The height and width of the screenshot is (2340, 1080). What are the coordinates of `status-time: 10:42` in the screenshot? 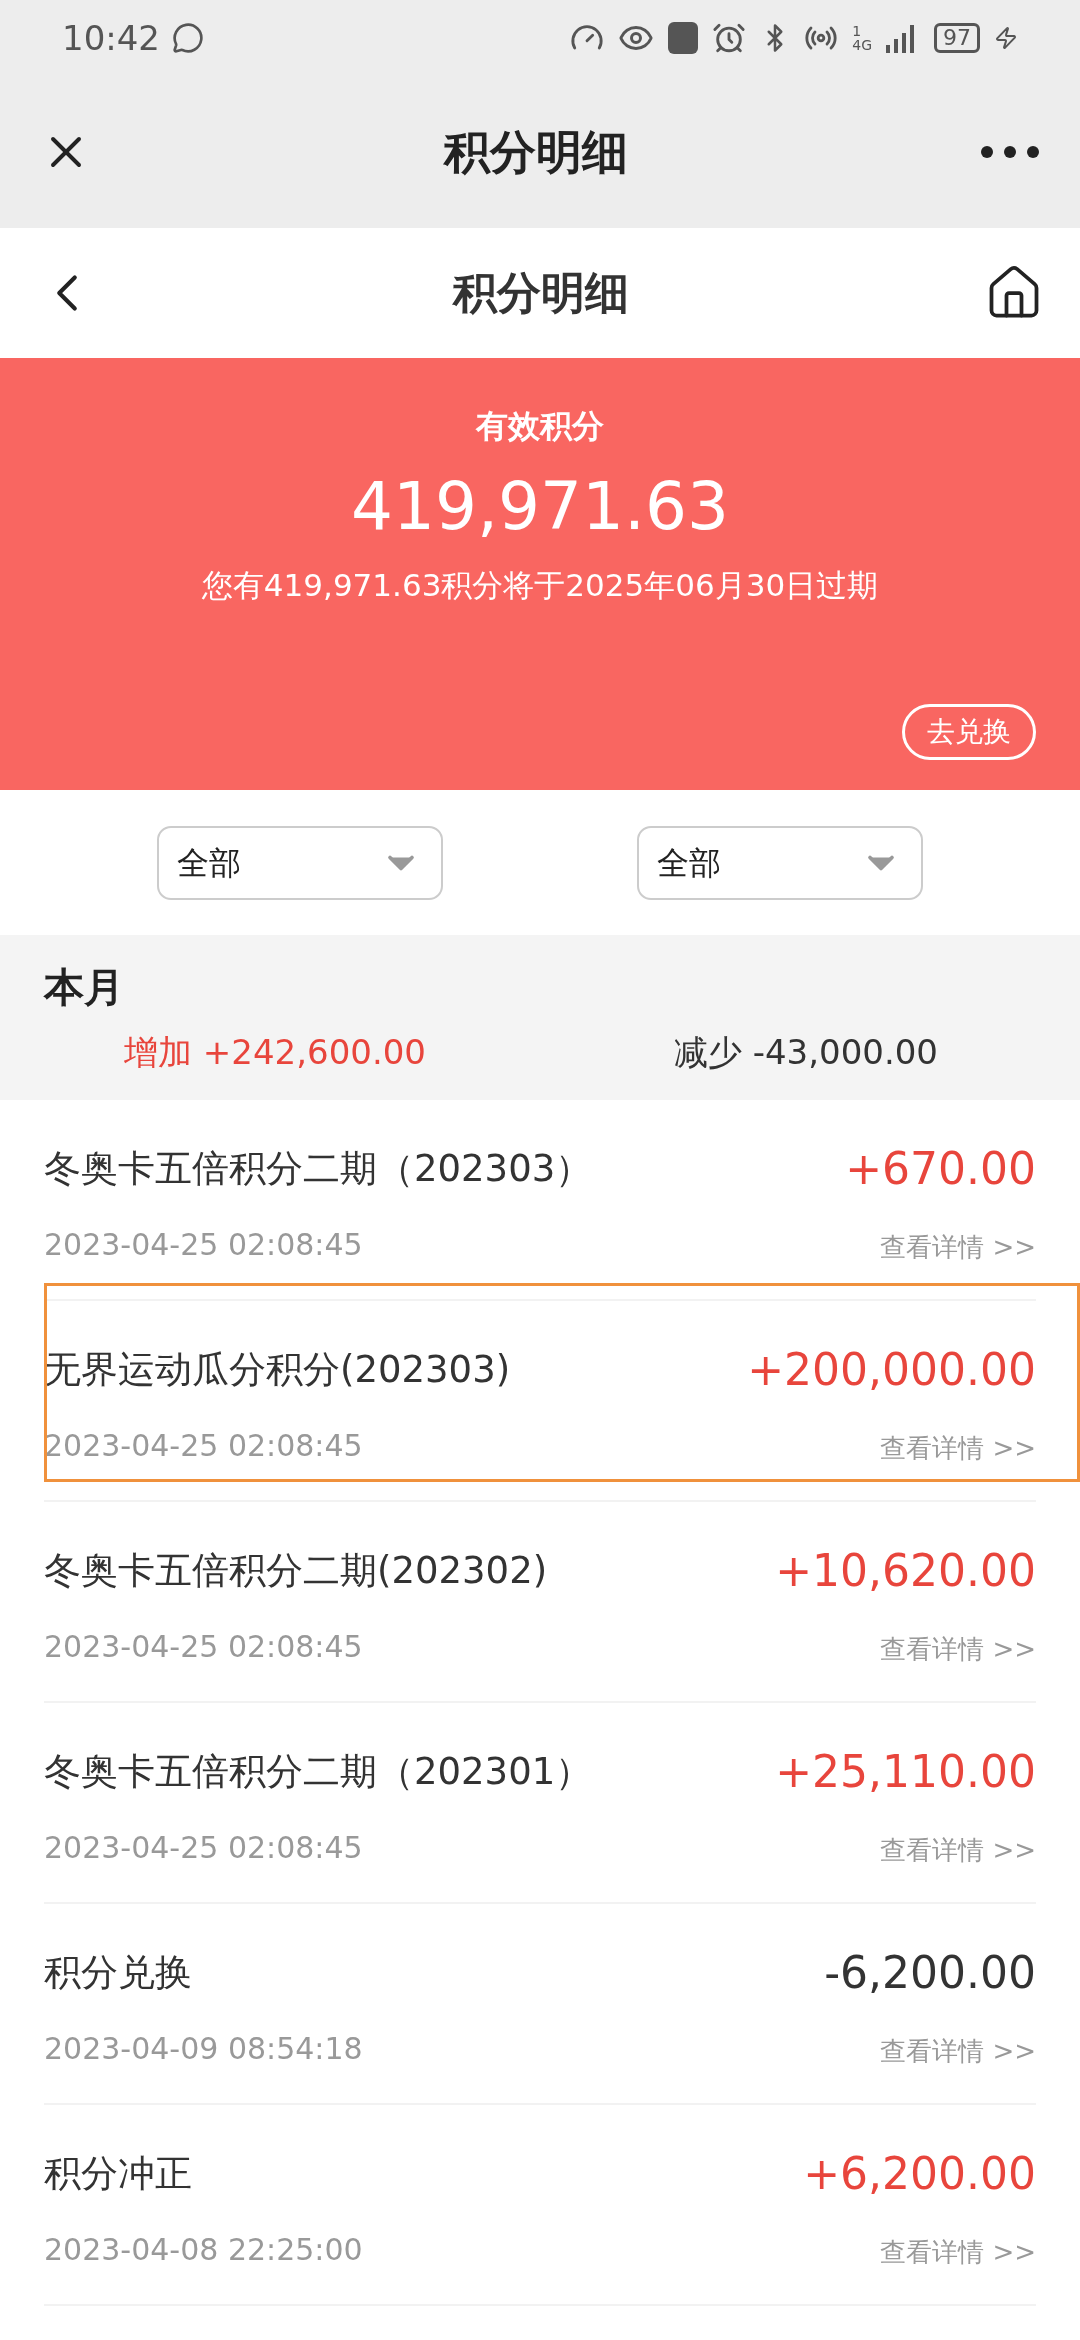 It's located at (111, 38).